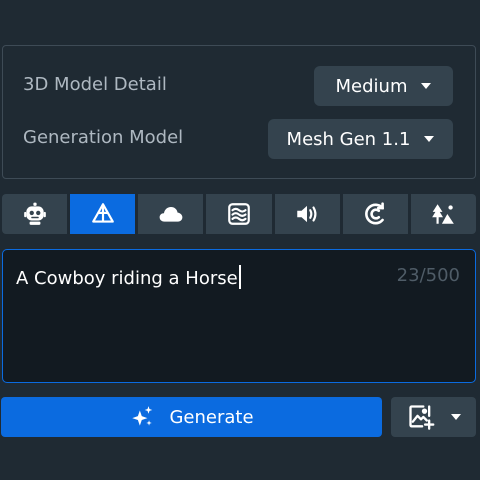  I want to click on tab-cloud, so click(171, 214).